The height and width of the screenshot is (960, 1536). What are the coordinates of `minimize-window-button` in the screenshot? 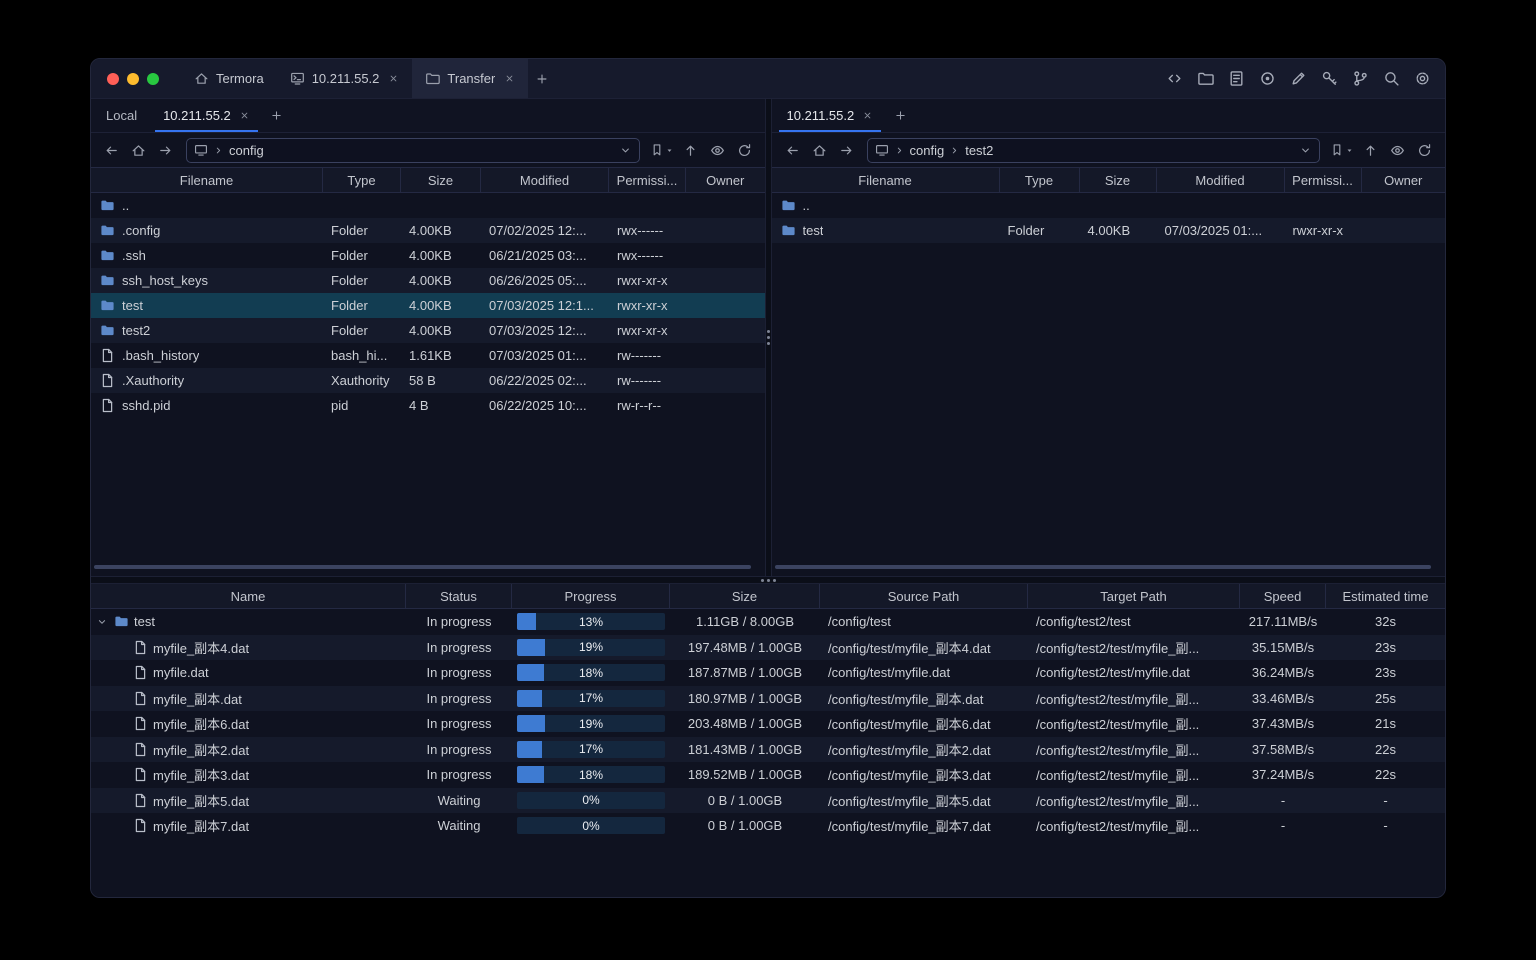 It's located at (133, 78).